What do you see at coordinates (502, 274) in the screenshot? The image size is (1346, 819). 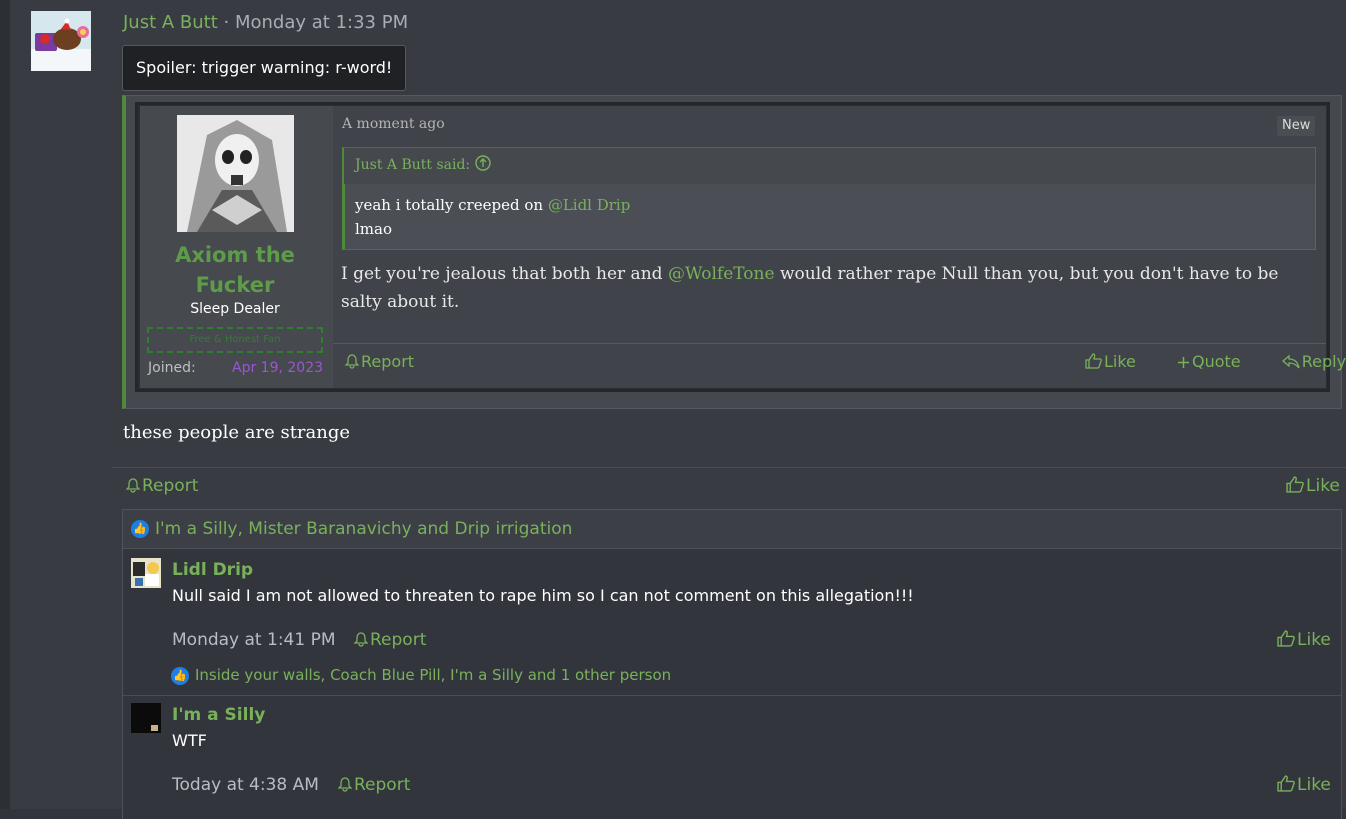 I see `quoted-message-part1: I get you're jealous that both her and` at bounding box center [502, 274].